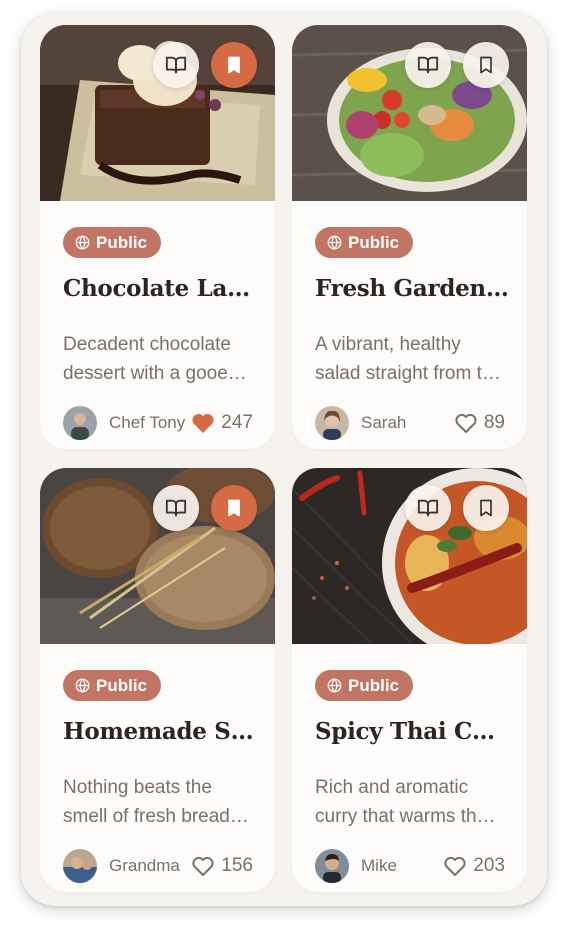  I want to click on like-count: 247, so click(237, 422).